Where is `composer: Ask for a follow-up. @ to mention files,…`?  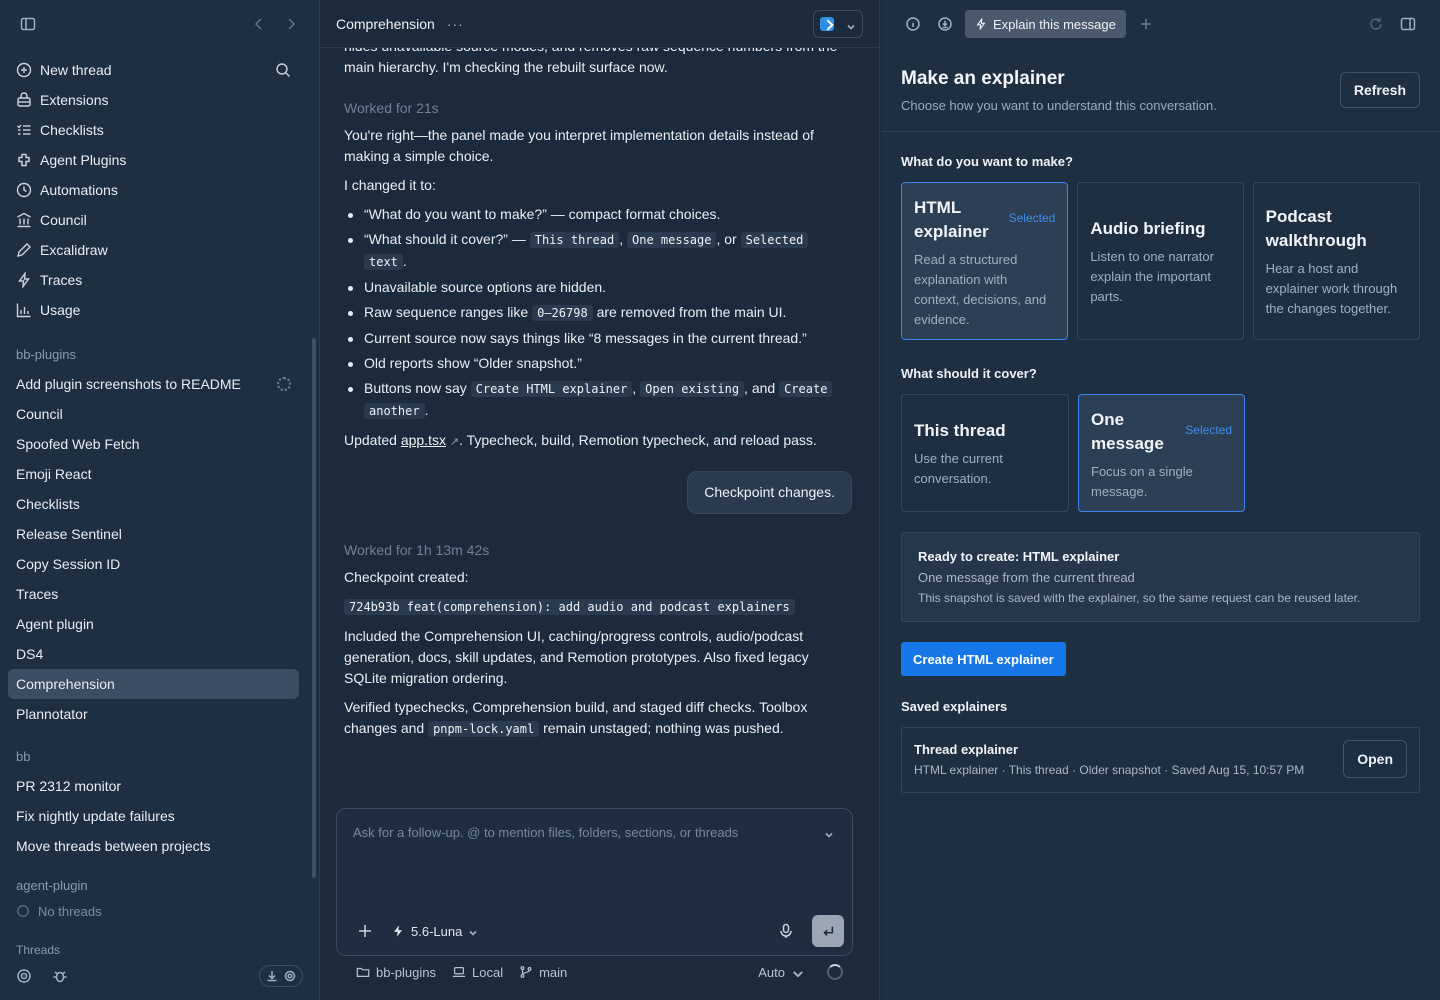 composer: Ask for a follow-up. @ to mention files,… is located at coordinates (594, 882).